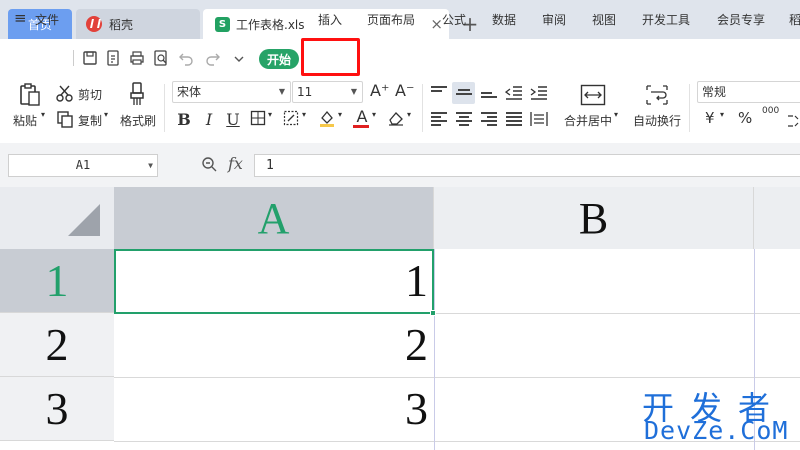 Image resolution: width=800 pixels, height=450 pixels. I want to click on column-header-c, so click(777, 218).